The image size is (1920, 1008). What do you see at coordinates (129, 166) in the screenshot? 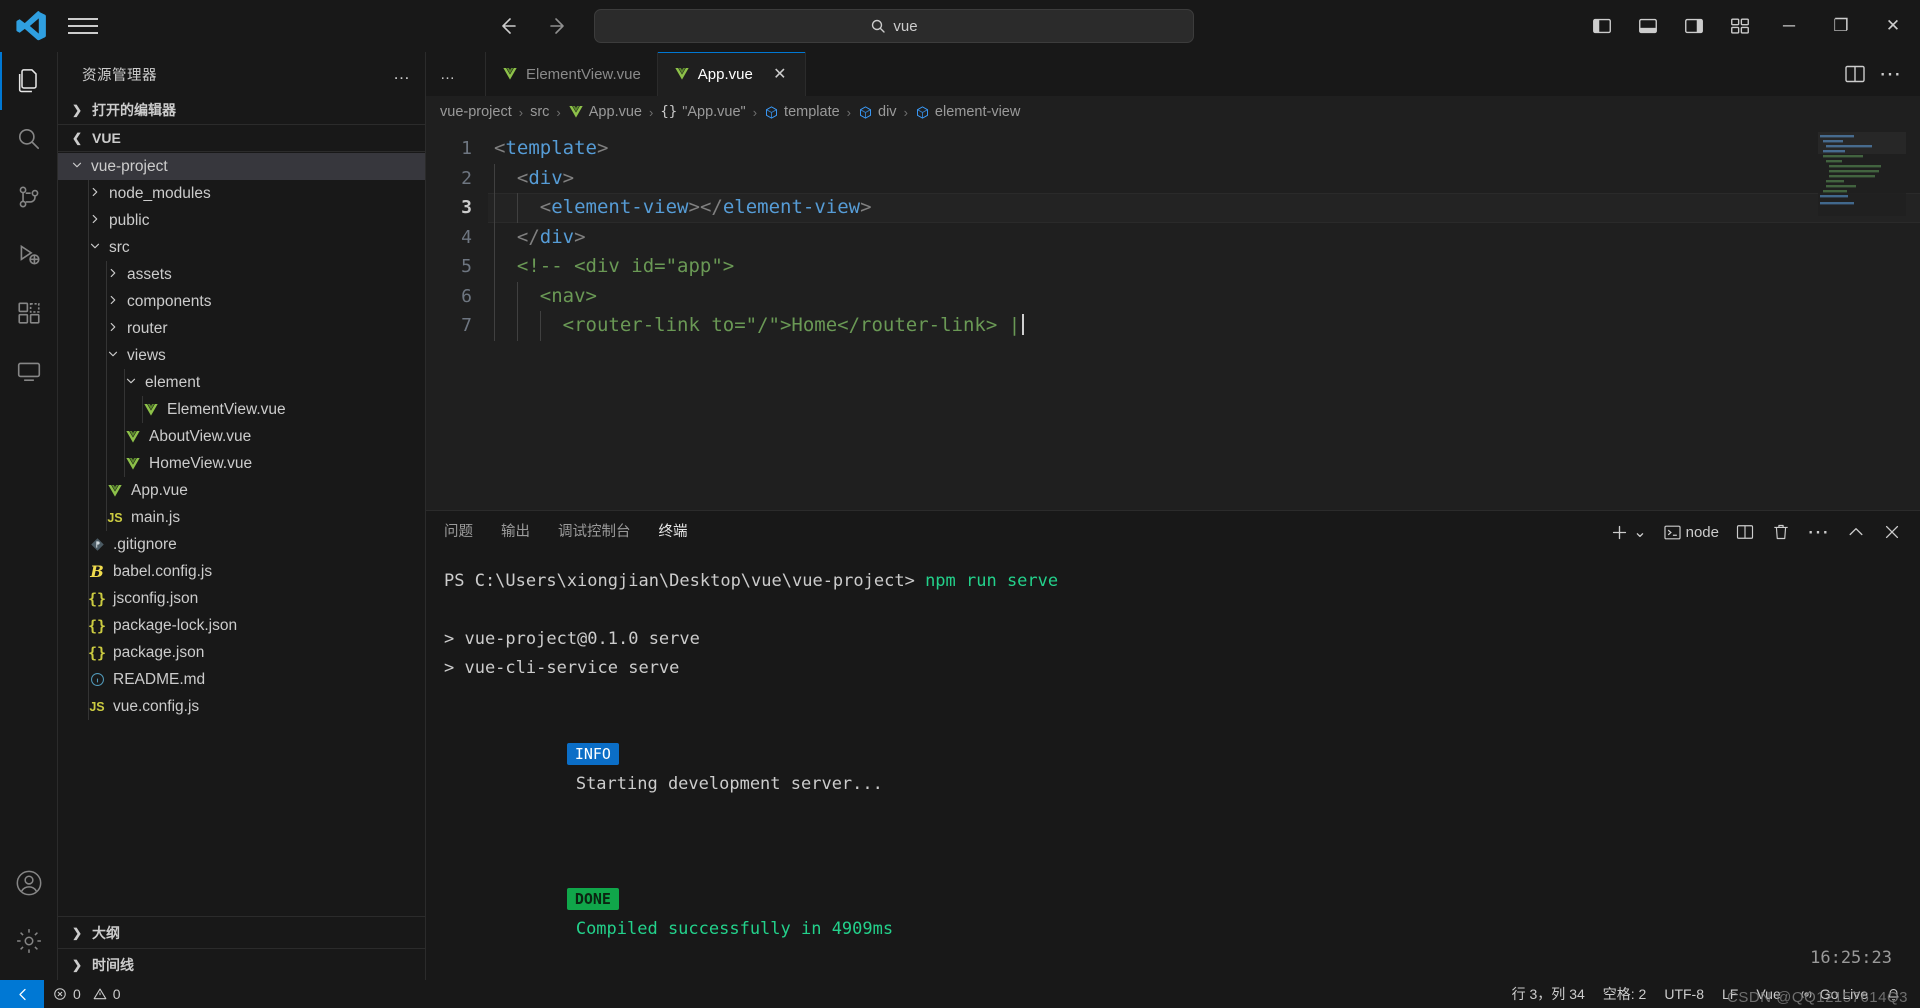
I see `tree-item-label: vue-project` at bounding box center [129, 166].